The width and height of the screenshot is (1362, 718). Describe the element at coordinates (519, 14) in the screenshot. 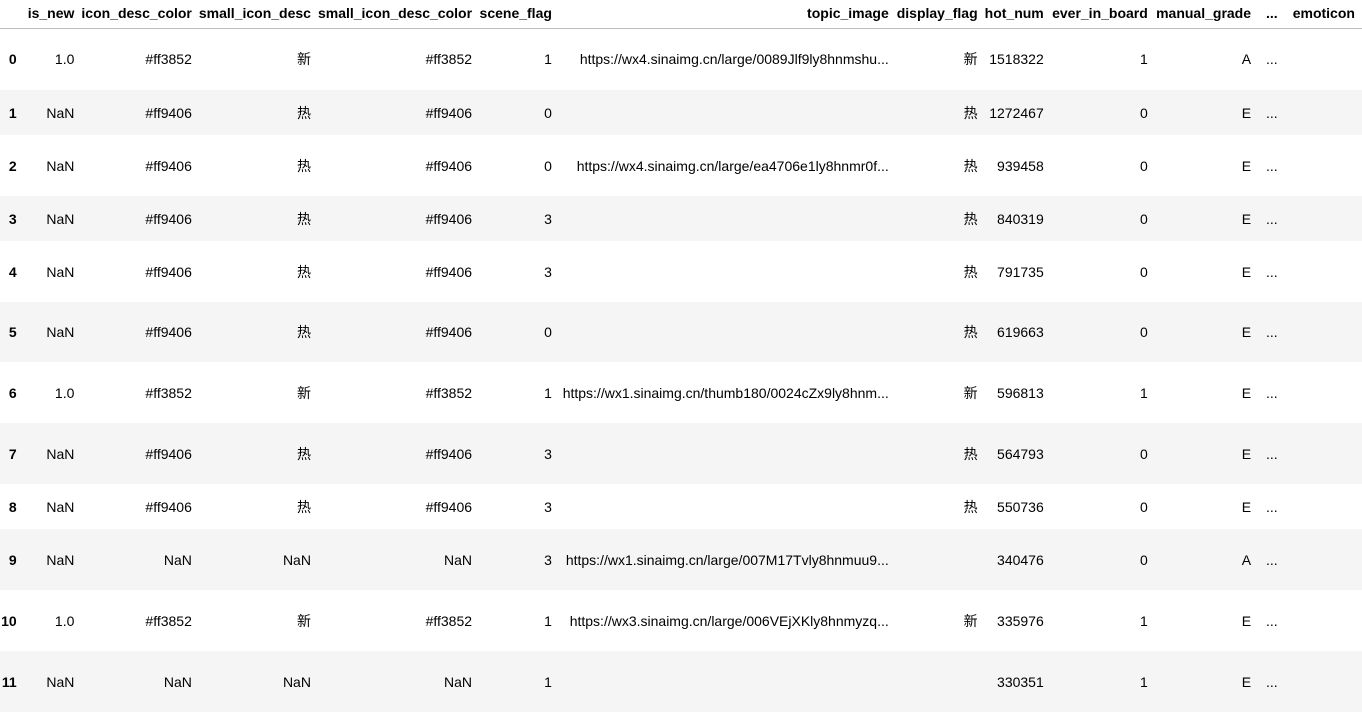

I see `column-header: scene_flag` at that location.